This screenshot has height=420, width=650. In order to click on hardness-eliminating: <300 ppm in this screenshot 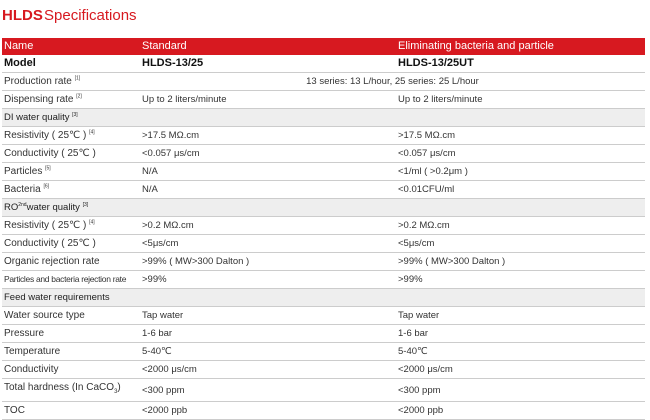, I will do `click(520, 390)`.